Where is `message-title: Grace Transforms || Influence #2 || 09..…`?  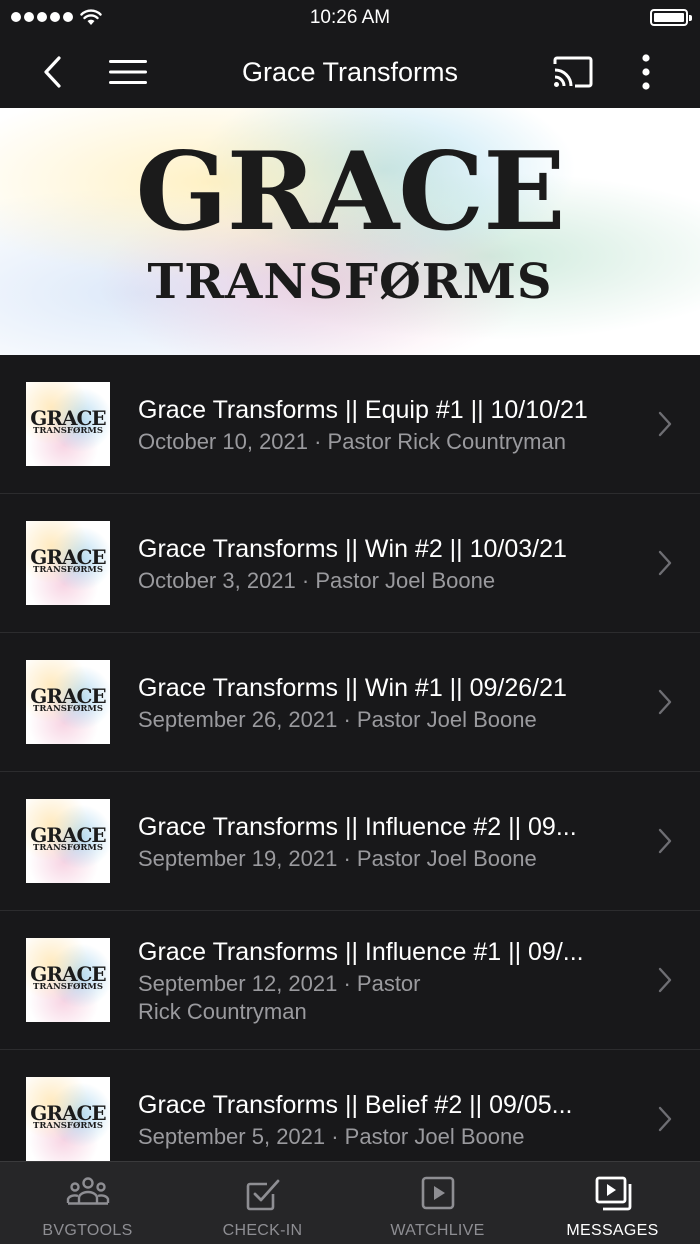 message-title: Grace Transforms || Influence #2 || 09..… is located at coordinates (357, 827).